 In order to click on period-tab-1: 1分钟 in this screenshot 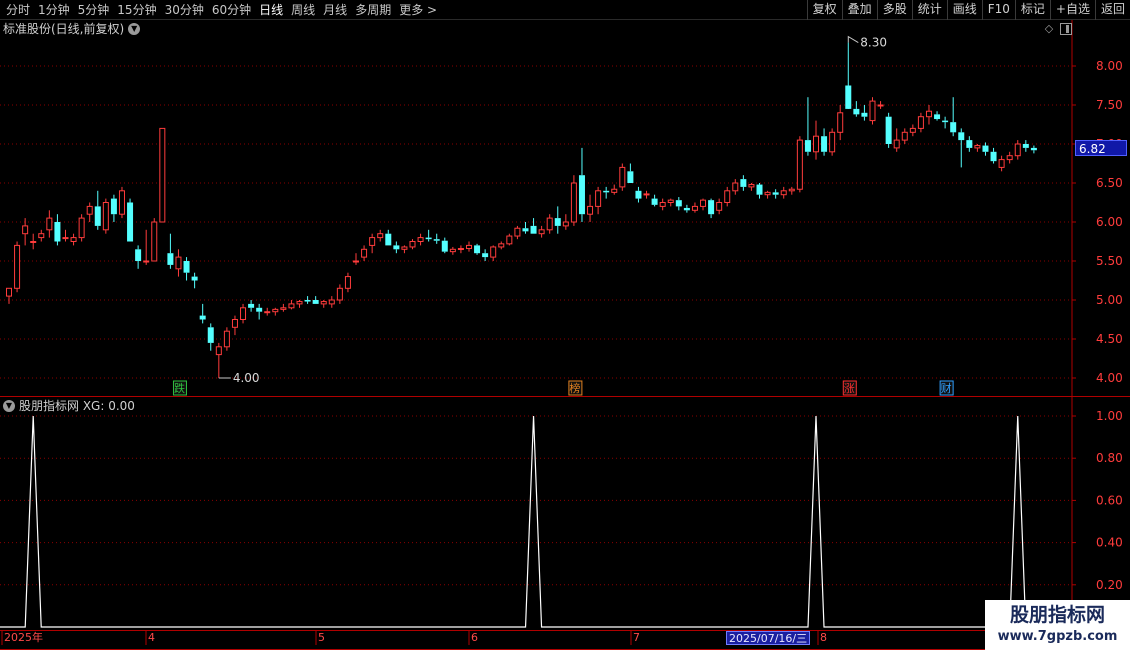, I will do `click(54, 10)`.